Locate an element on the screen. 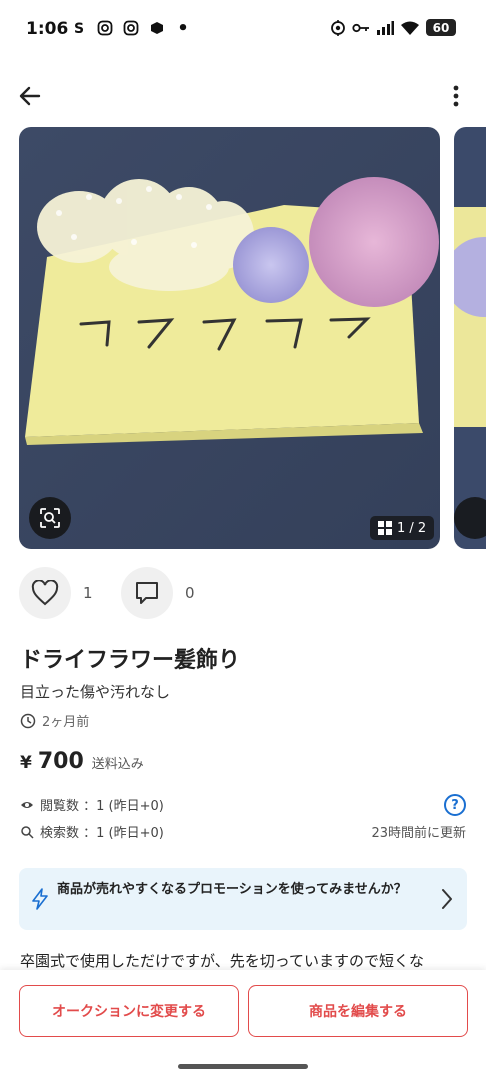  lens-search-icon is located at coordinates (50, 518).